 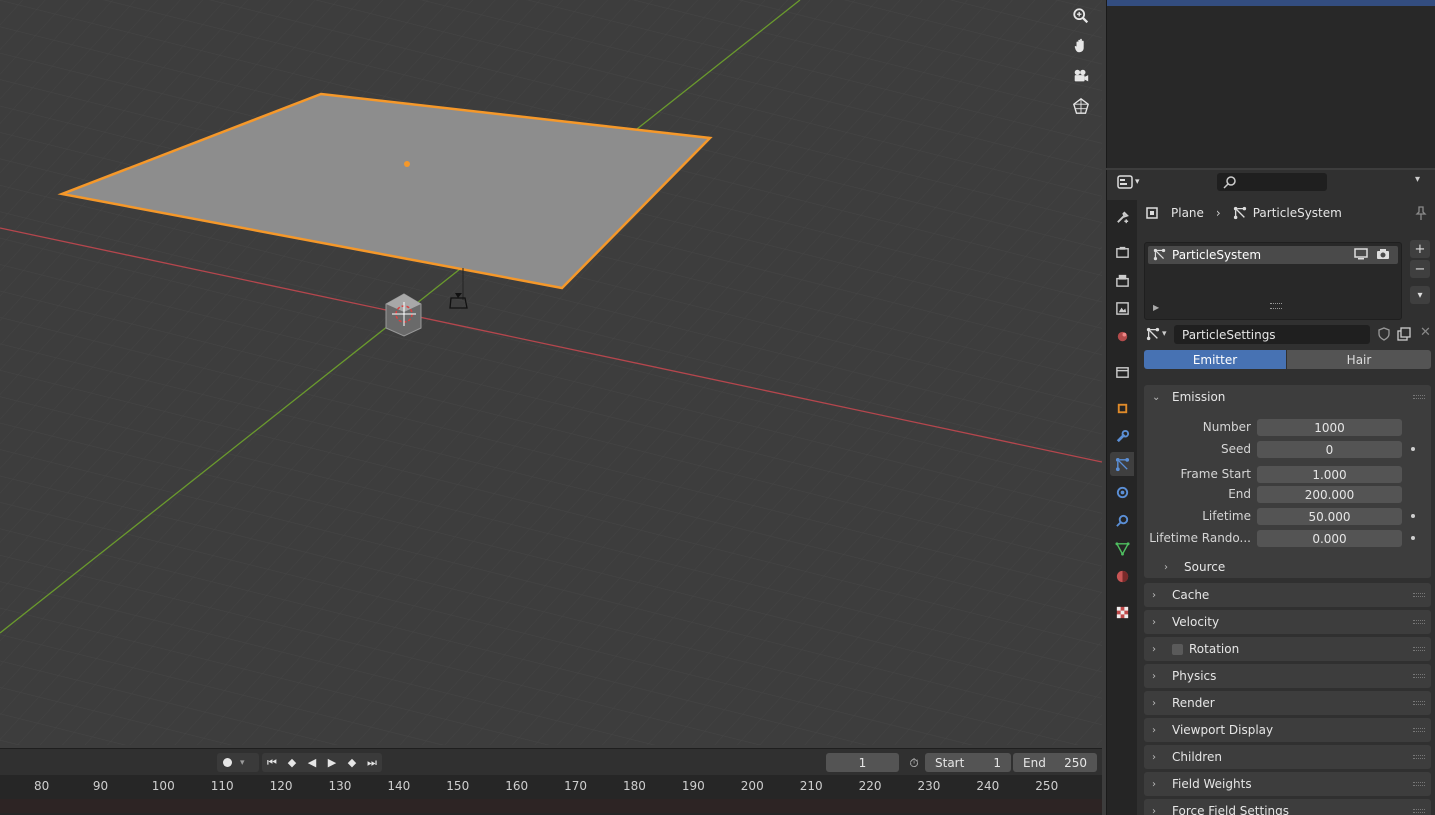 I want to click on constraints-tab-icon, so click(x=1122, y=520).